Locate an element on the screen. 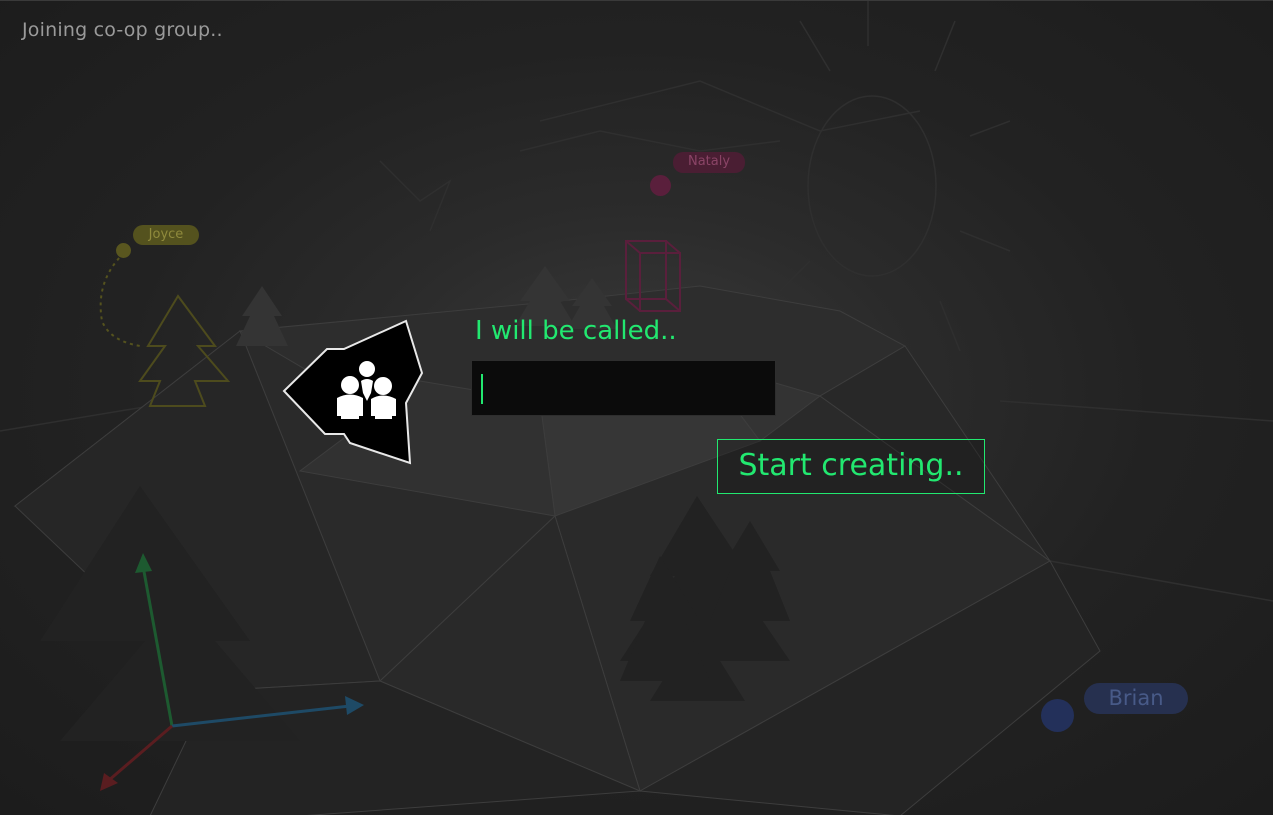  name-input is located at coordinates (623, 388).